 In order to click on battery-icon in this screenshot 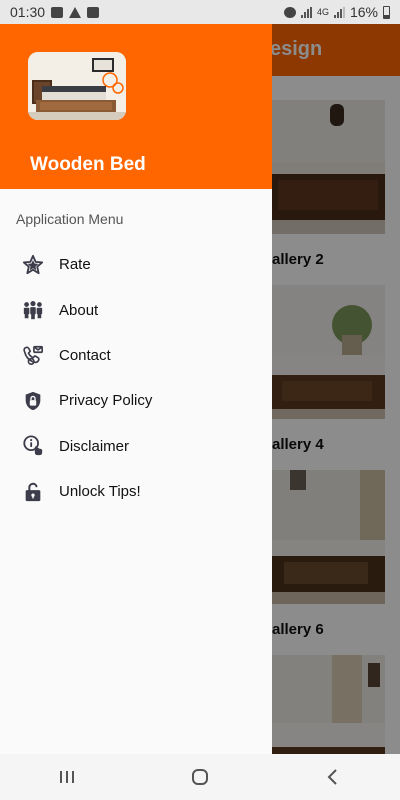, I will do `click(386, 12)`.